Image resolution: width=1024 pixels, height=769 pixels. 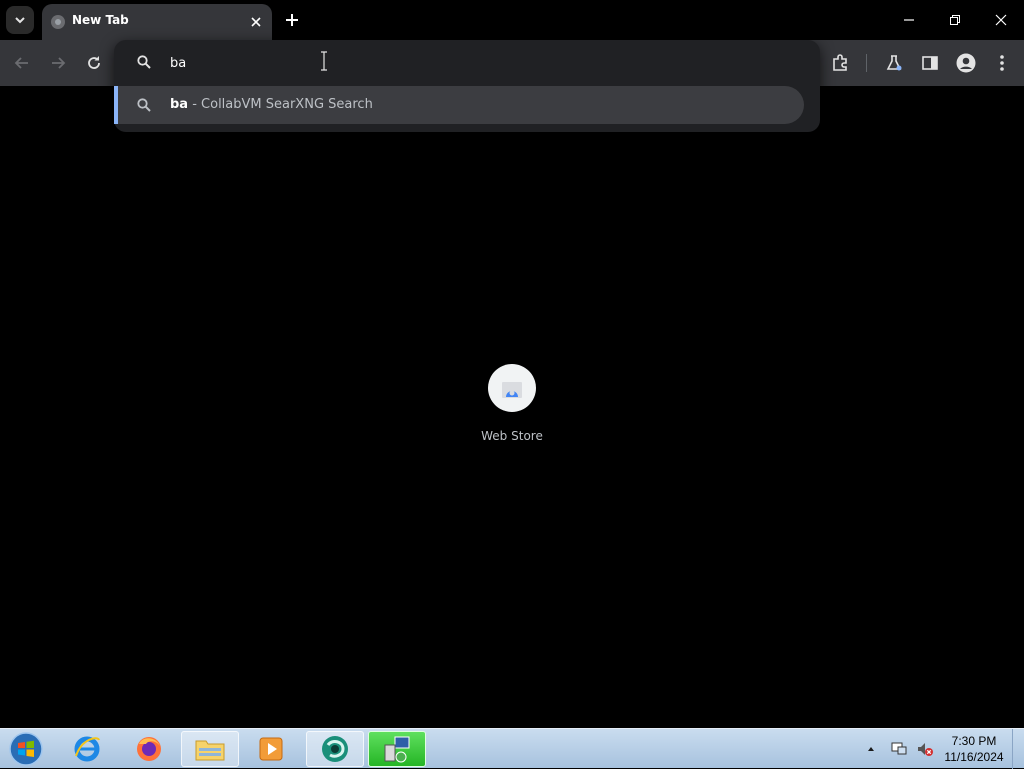 I want to click on forward-button, so click(x=58, y=63).